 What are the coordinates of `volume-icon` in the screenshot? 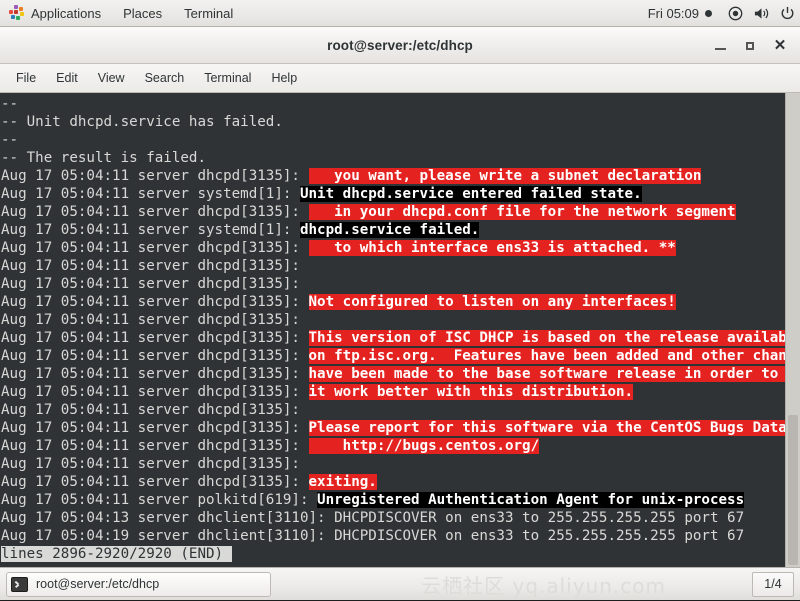 It's located at (761, 13).